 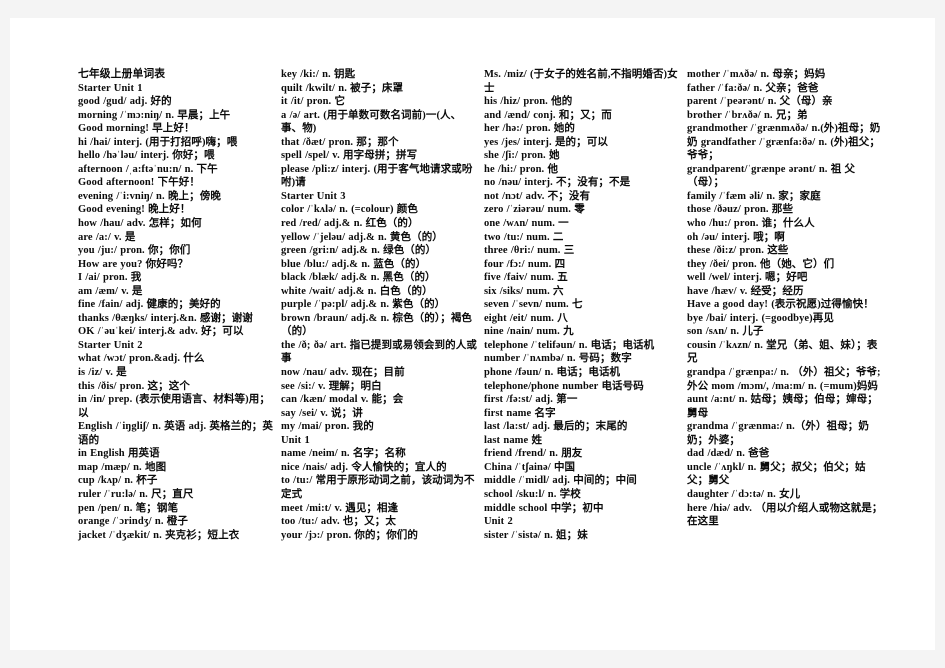 What do you see at coordinates (725, 332) in the screenshot?
I see `vocabulary-entry: son /sʌn/ n. 儿子` at bounding box center [725, 332].